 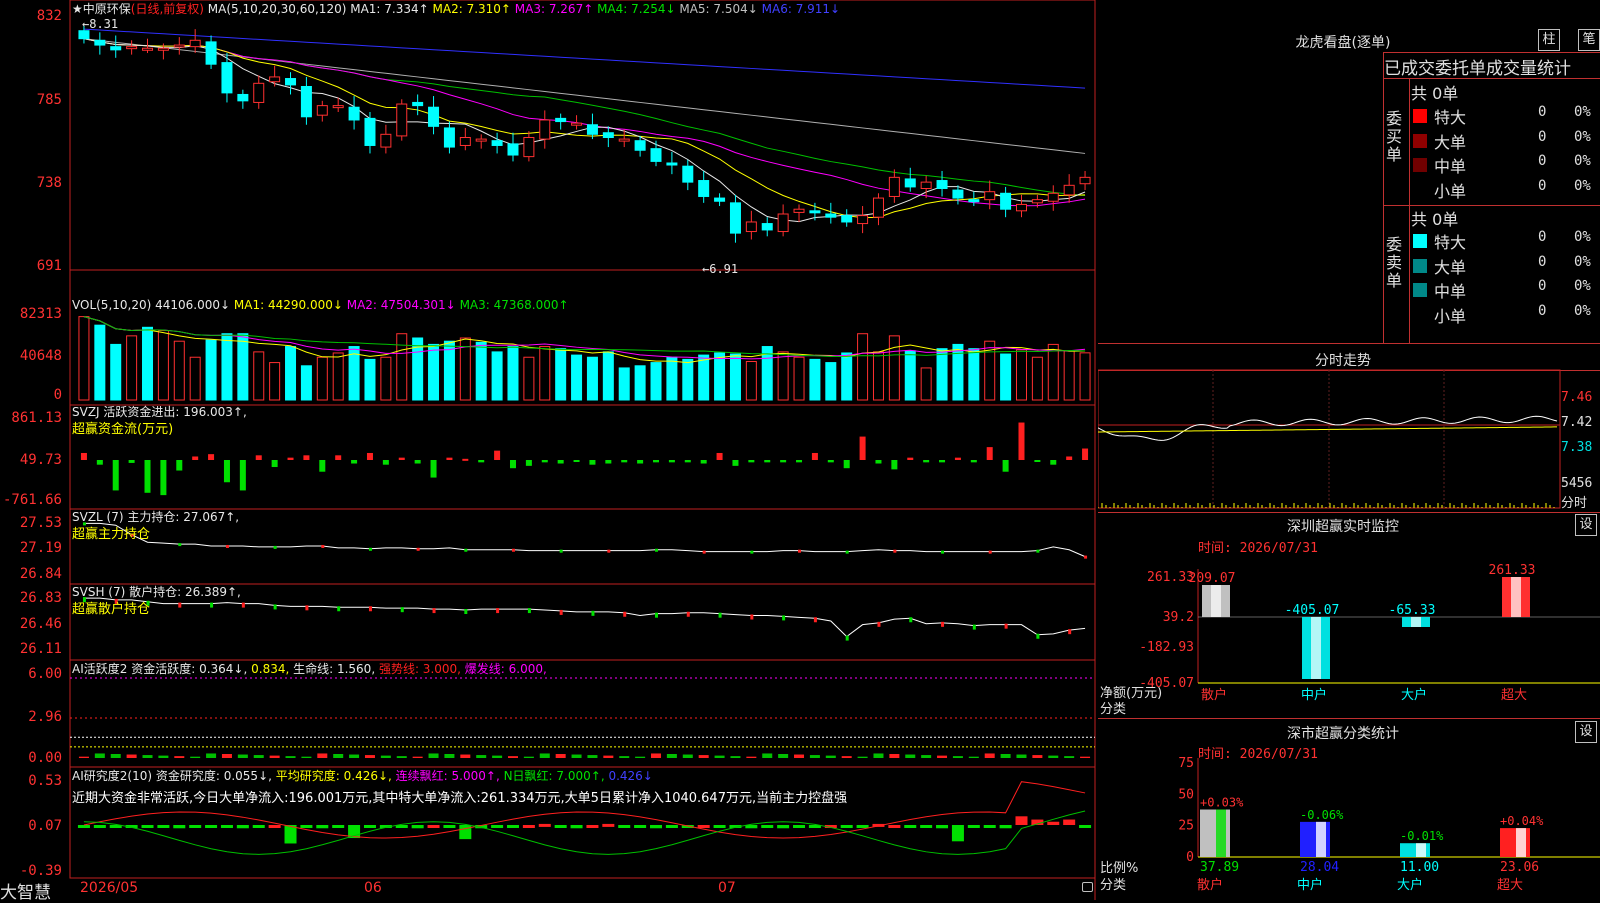 What do you see at coordinates (32, 500) in the screenshot?
I see `svzj-axis-label: -761.66` at bounding box center [32, 500].